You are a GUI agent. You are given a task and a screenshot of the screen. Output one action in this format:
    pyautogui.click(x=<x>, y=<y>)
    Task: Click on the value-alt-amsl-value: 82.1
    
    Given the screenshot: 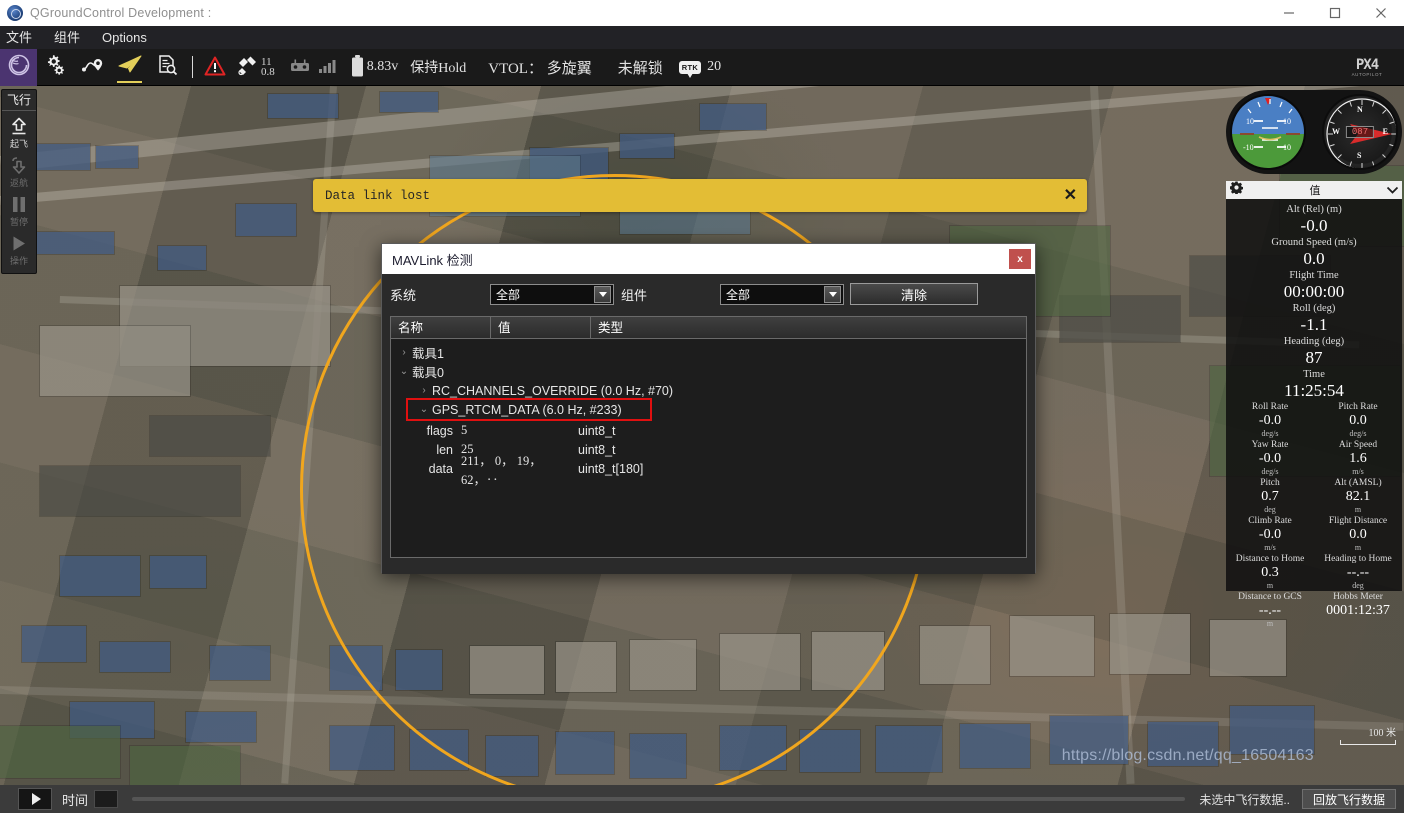 What is the action you would take?
    pyautogui.click(x=1358, y=496)
    